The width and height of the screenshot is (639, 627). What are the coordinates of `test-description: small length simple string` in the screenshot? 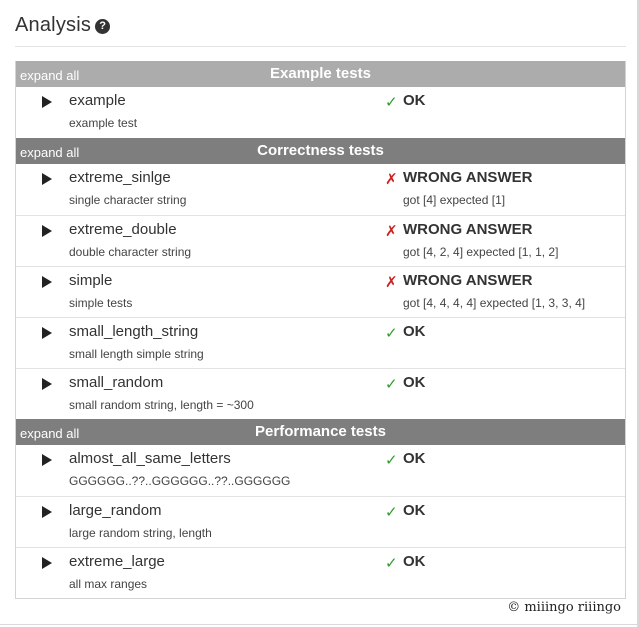 It's located at (136, 354).